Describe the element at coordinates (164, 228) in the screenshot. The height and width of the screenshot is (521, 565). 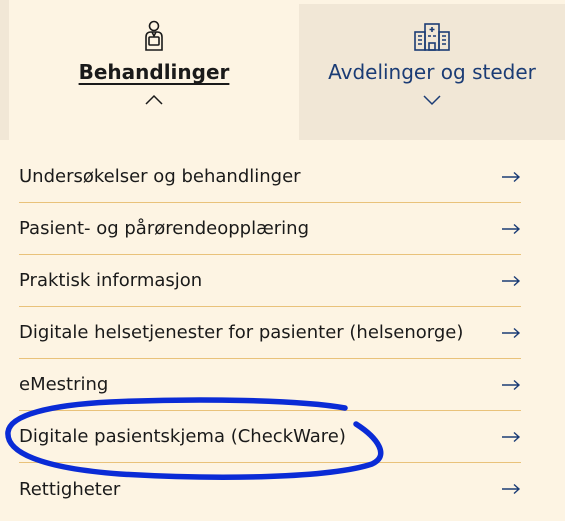
I see `menu-item-label: Pasient- og pårørendeopplæring` at that location.